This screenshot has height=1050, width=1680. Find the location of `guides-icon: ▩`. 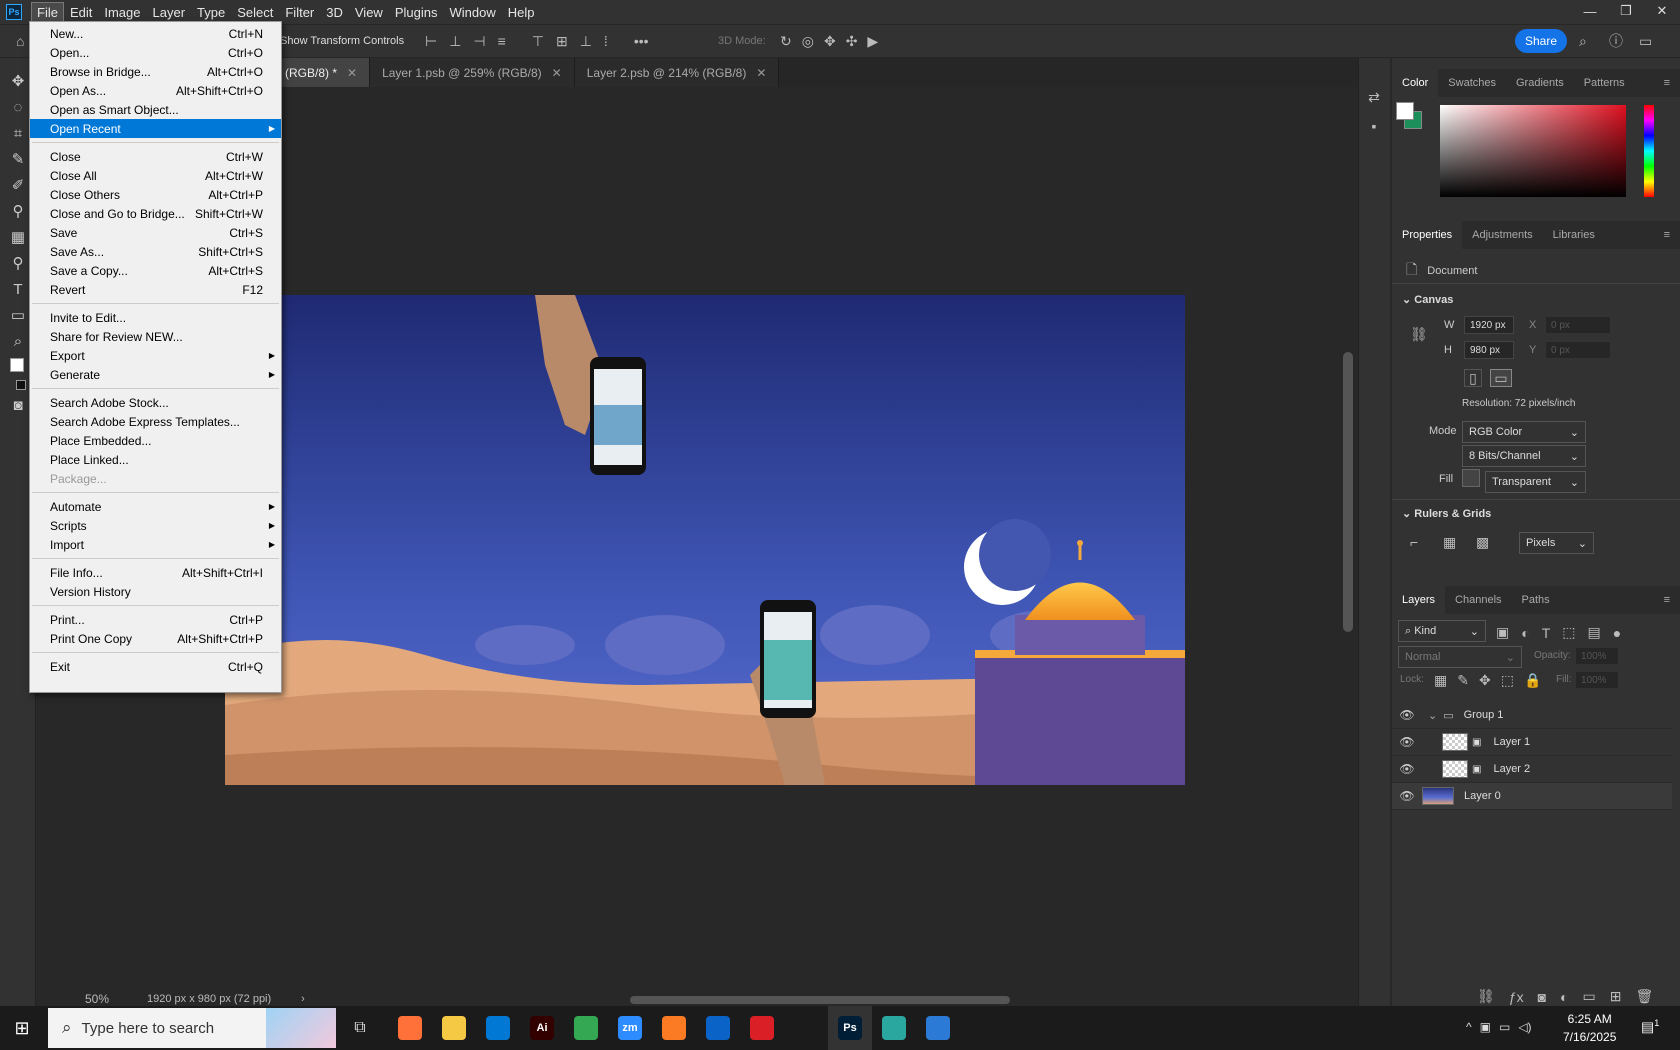

guides-icon: ▩ is located at coordinates (1482, 542).